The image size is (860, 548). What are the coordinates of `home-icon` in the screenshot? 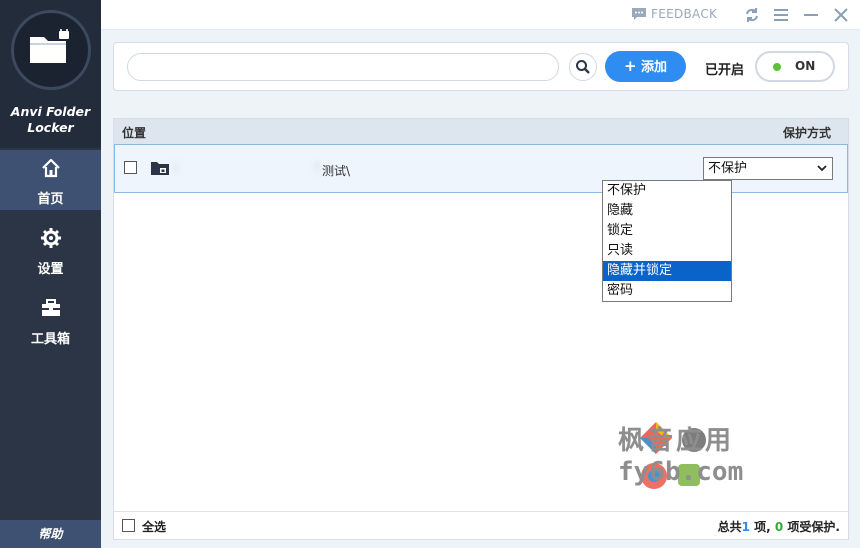 It's located at (51, 168).